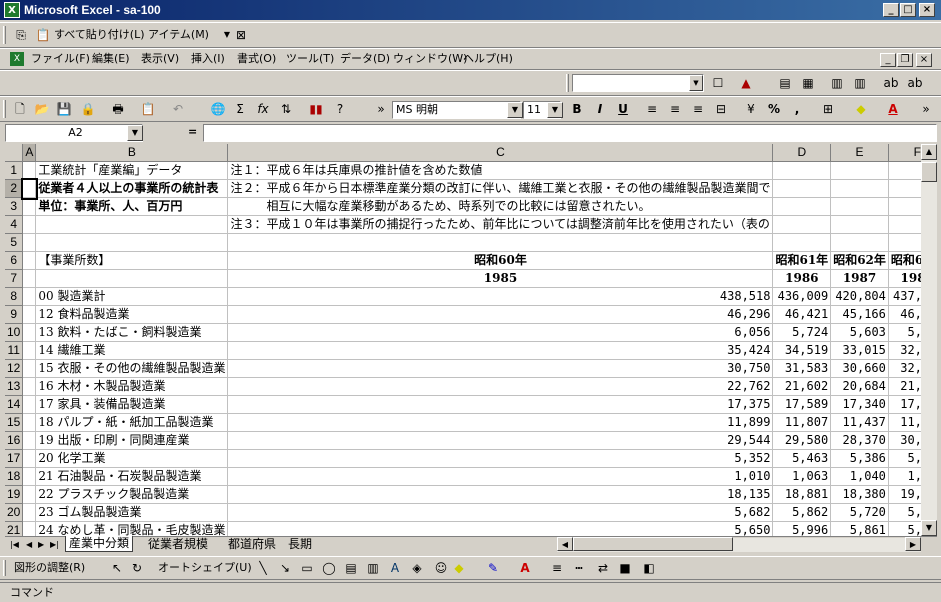  What do you see at coordinates (751, 109) in the screenshot?
I see `currency-icon: ¥` at bounding box center [751, 109].